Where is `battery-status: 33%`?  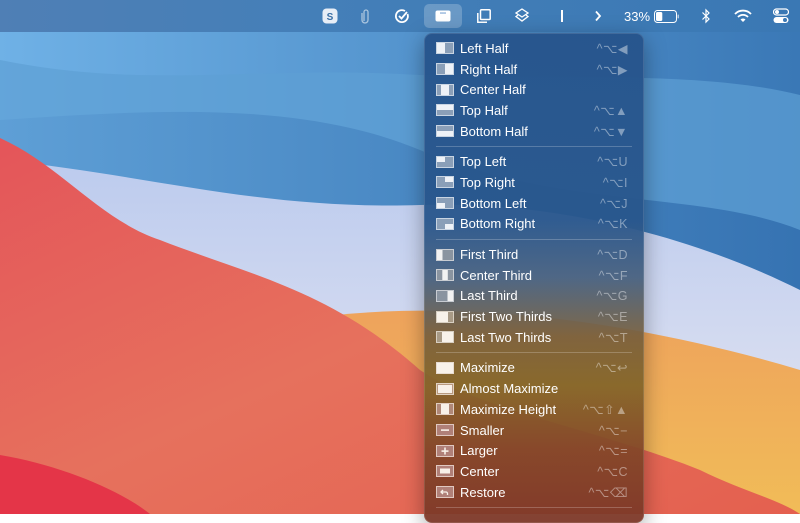 battery-status: 33% is located at coordinates (652, 16).